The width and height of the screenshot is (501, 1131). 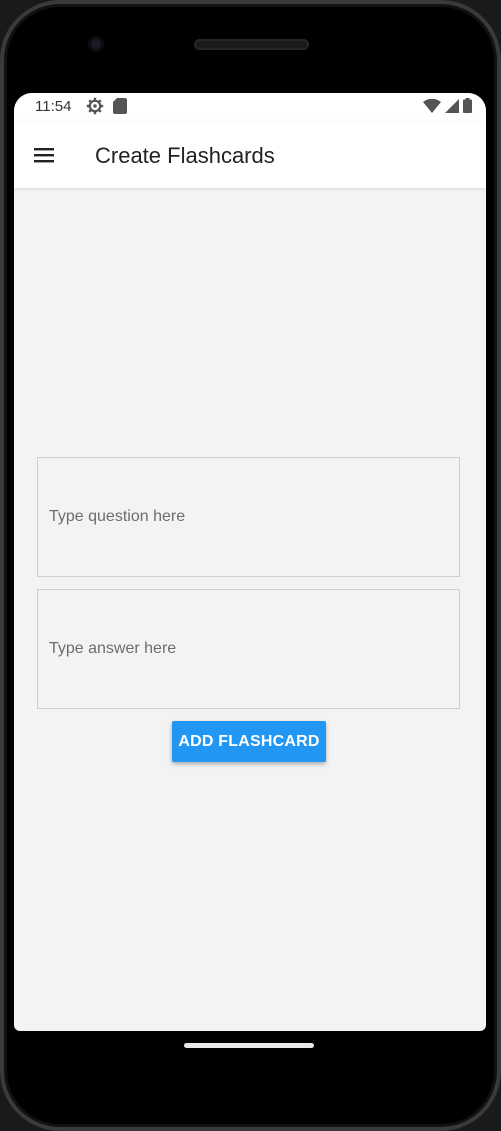 I want to click on status-time: 11:54, so click(x=53, y=106).